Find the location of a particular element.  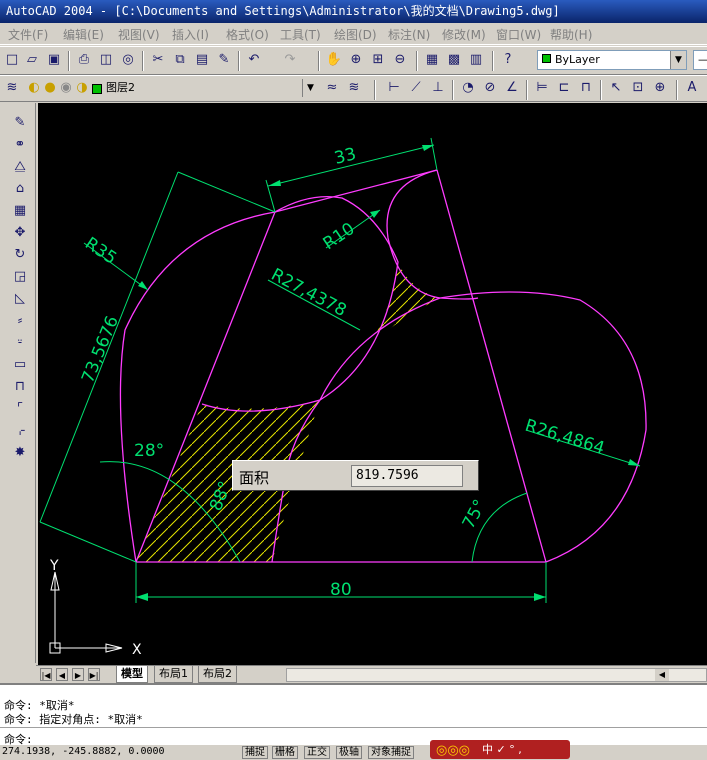

tab-last-icon: ▶| is located at coordinates (94, 674).